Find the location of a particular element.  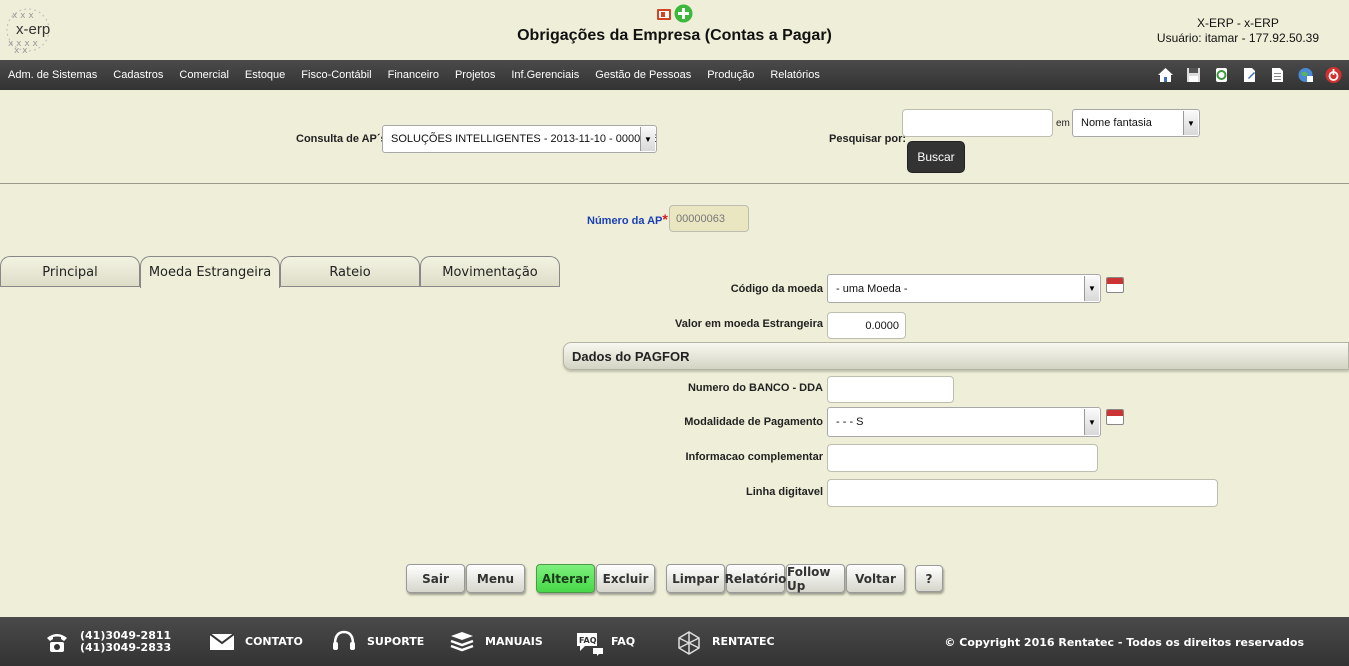

footer-faq: FAQ FAQ is located at coordinates (605, 641).